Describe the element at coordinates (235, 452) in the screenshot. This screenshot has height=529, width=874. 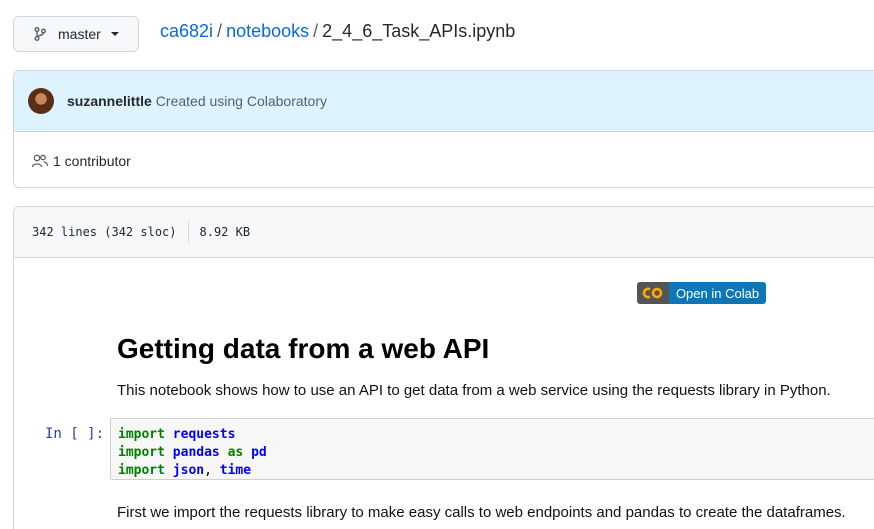
I see `code-keyword: as` at that location.